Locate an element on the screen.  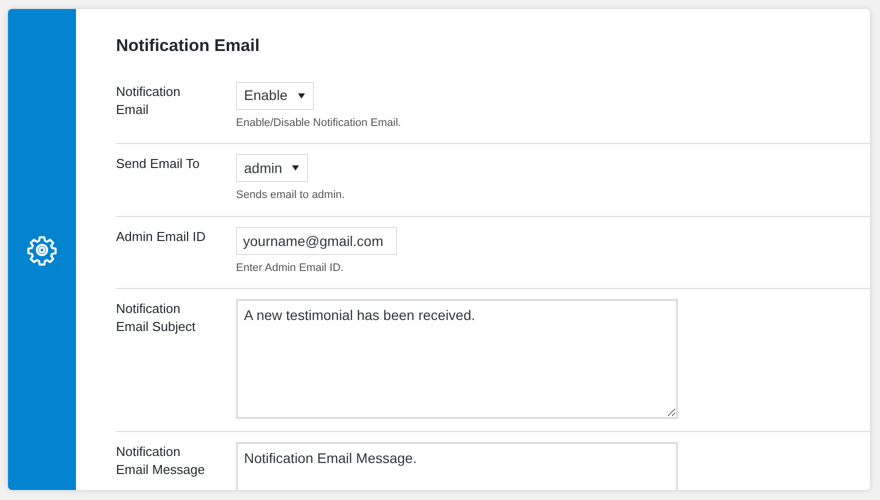
dropdown: Enable is located at coordinates (275, 96).